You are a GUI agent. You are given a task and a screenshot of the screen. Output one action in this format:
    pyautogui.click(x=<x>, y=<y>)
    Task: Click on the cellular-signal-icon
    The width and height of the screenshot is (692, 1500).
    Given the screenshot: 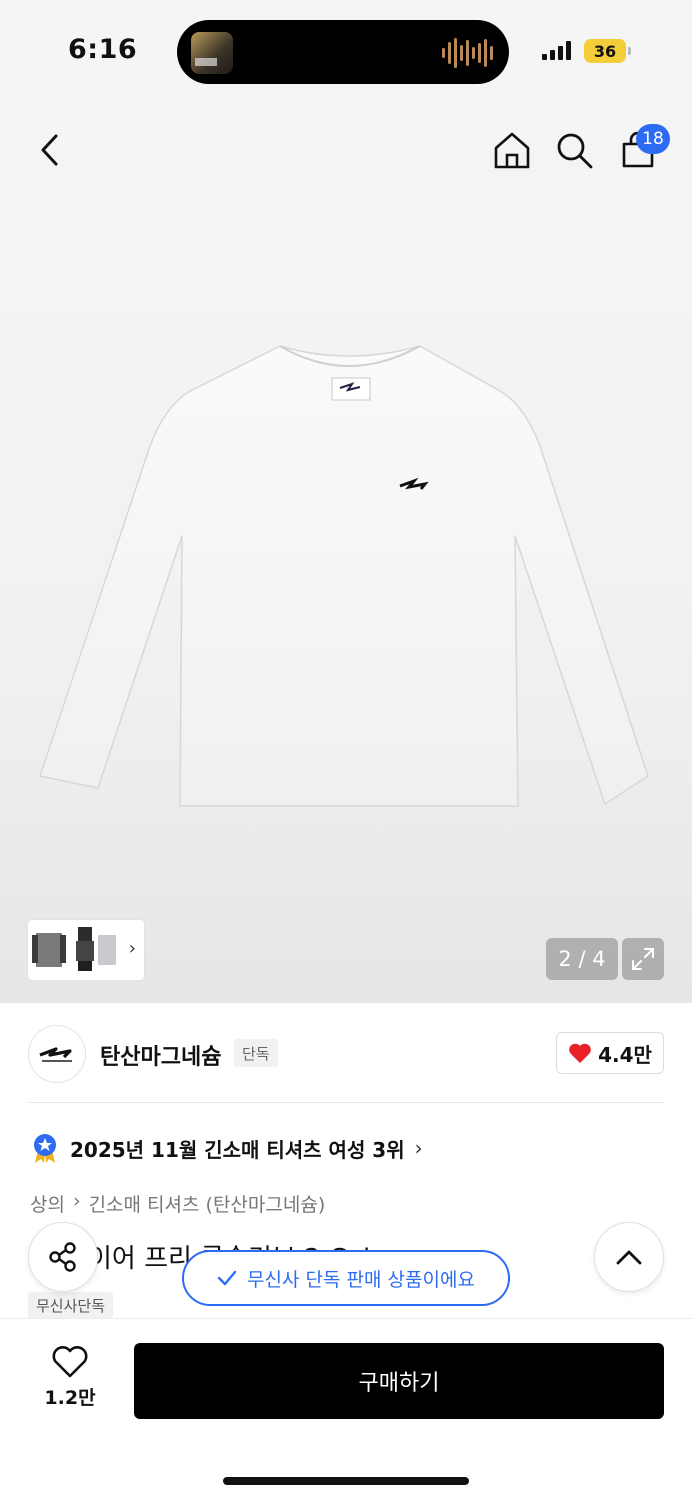 What is the action you would take?
    pyautogui.click(x=556, y=50)
    